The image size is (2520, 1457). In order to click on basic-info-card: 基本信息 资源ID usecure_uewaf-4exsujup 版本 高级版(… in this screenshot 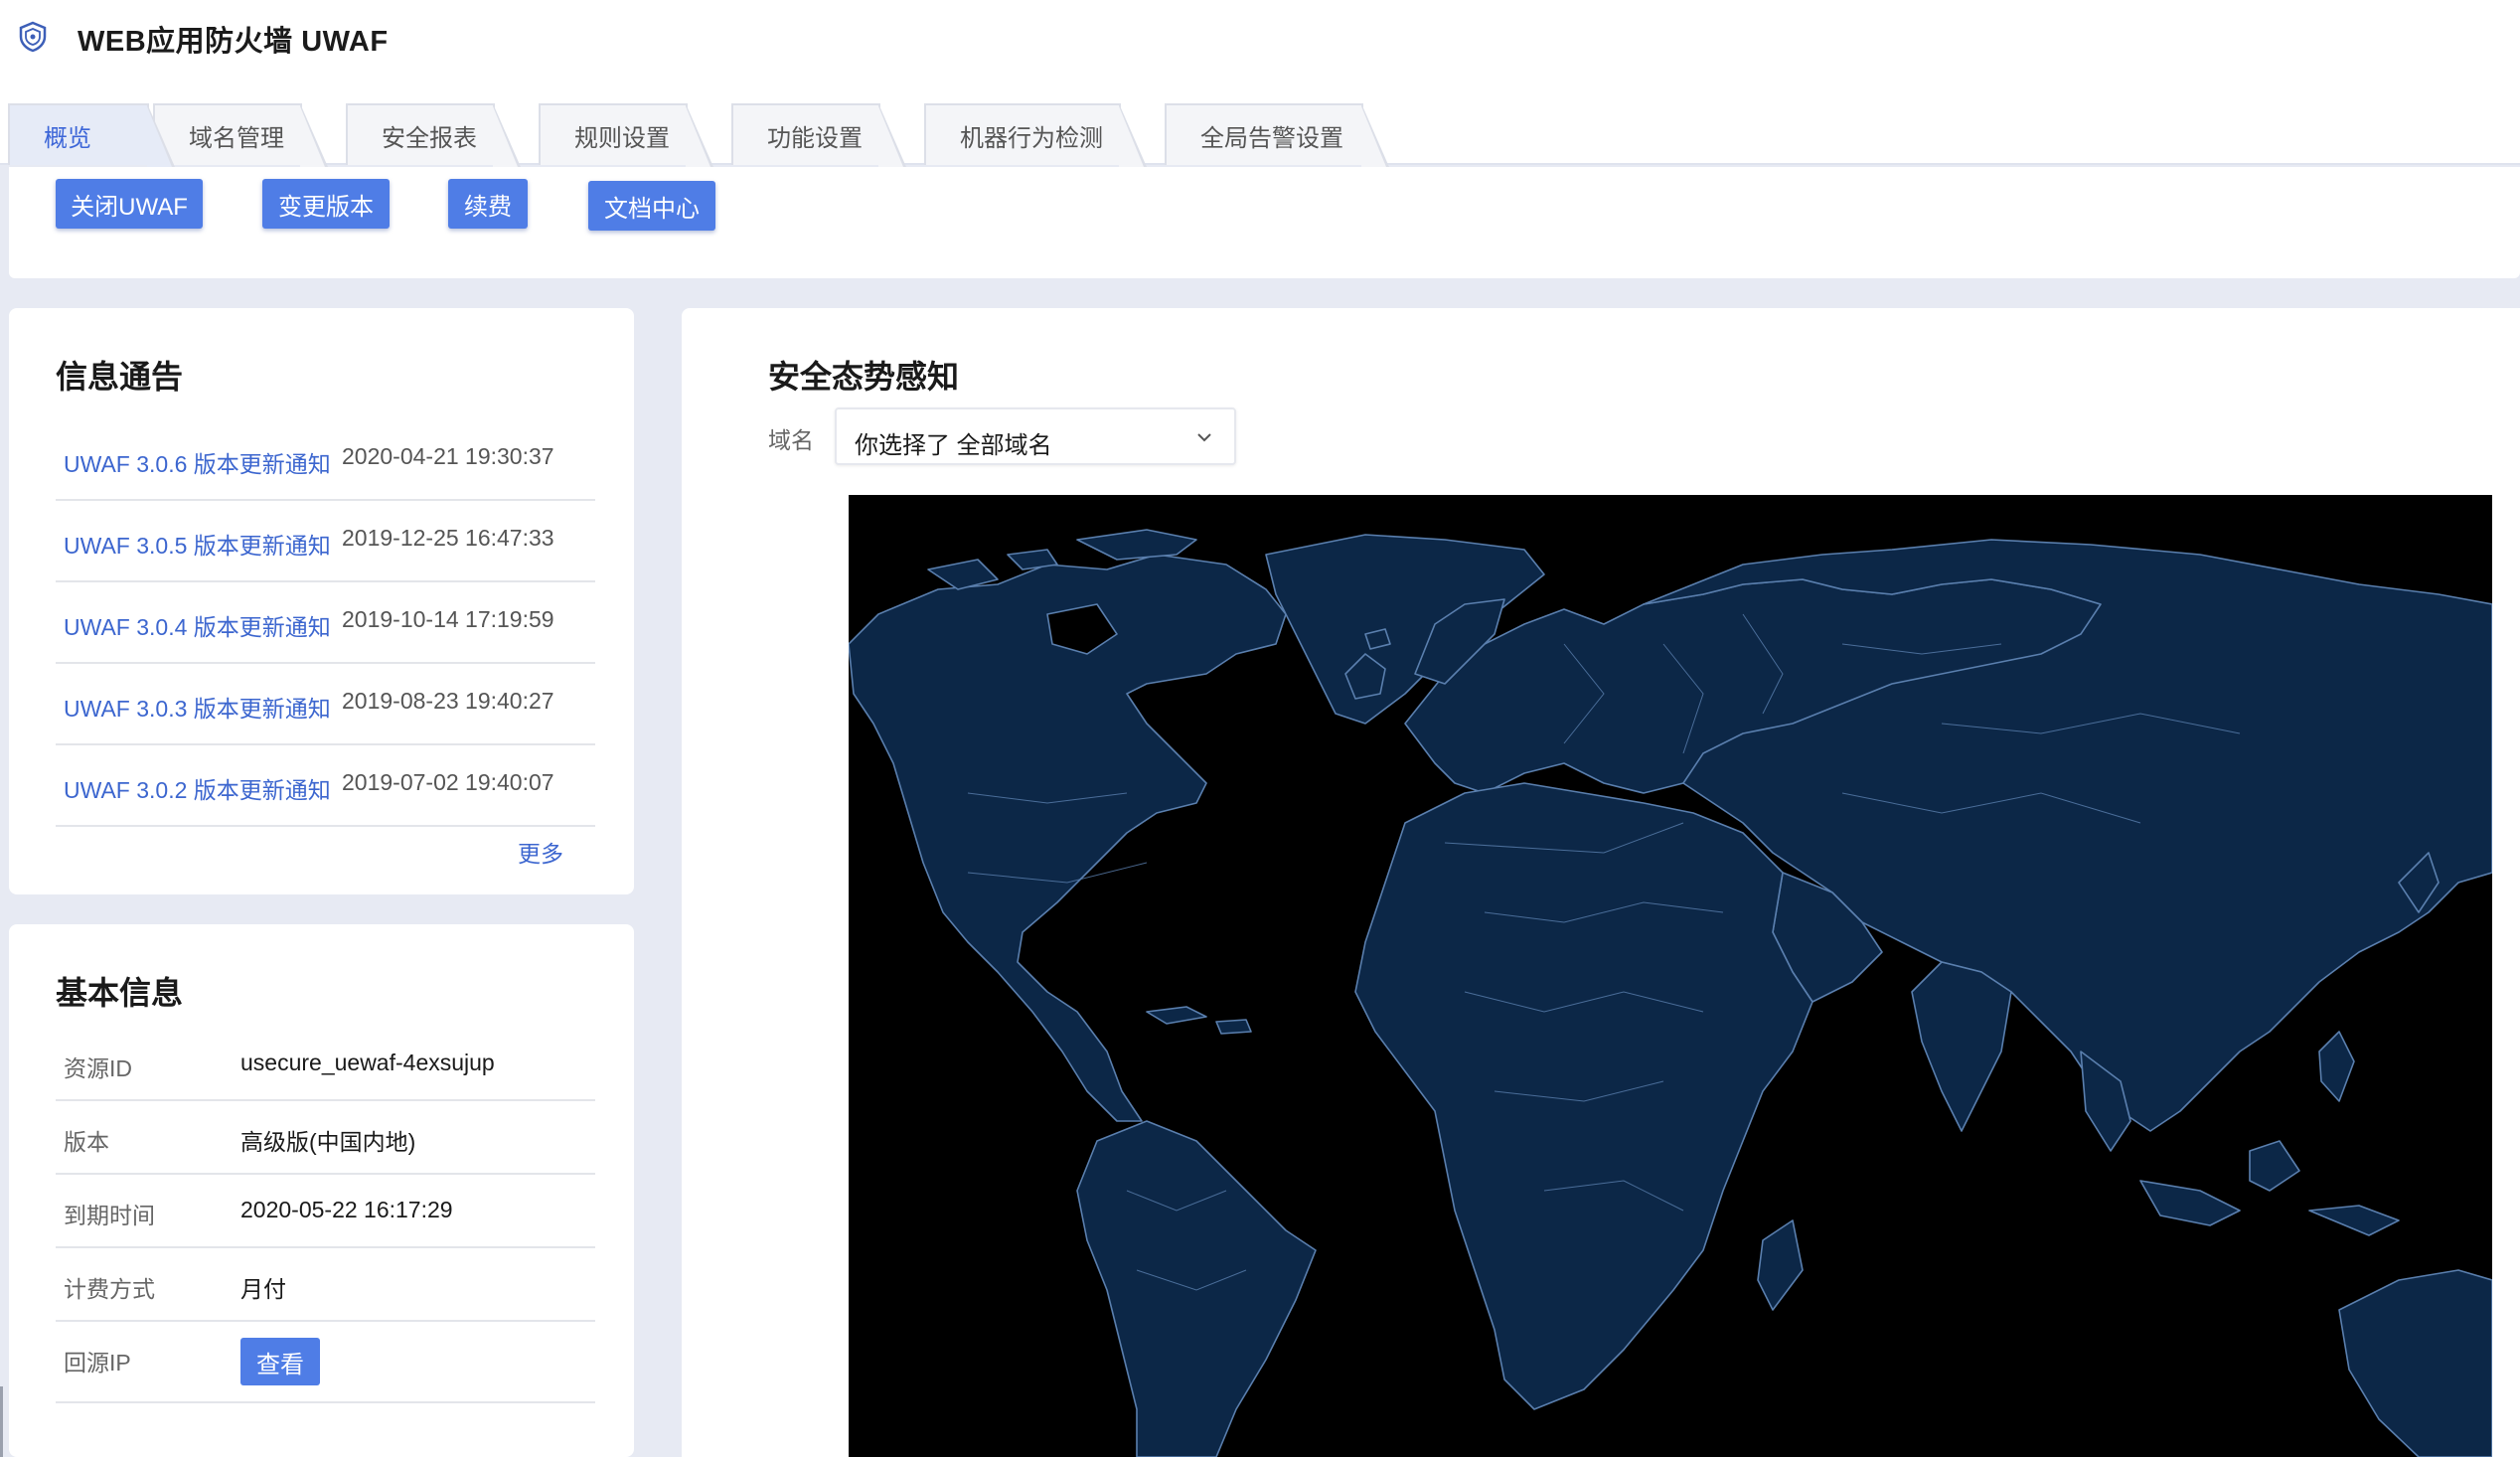, I will do `click(321, 1190)`.